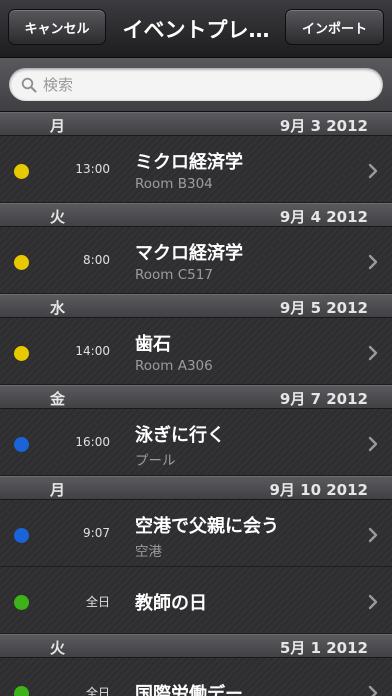 This screenshot has width=392, height=696. Describe the element at coordinates (318, 490) in the screenshot. I see `section-date: 9月 10 2012` at that location.